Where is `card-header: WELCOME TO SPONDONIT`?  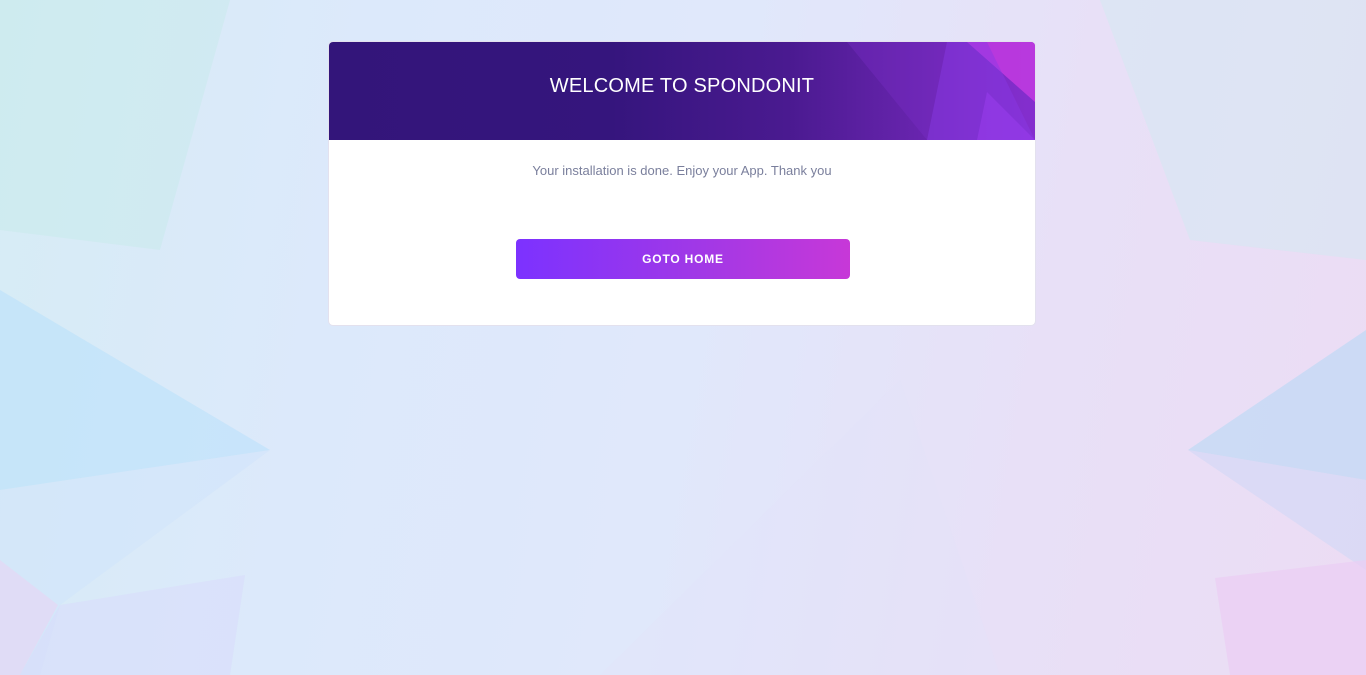
card-header: WELCOME TO SPONDONIT is located at coordinates (682, 91).